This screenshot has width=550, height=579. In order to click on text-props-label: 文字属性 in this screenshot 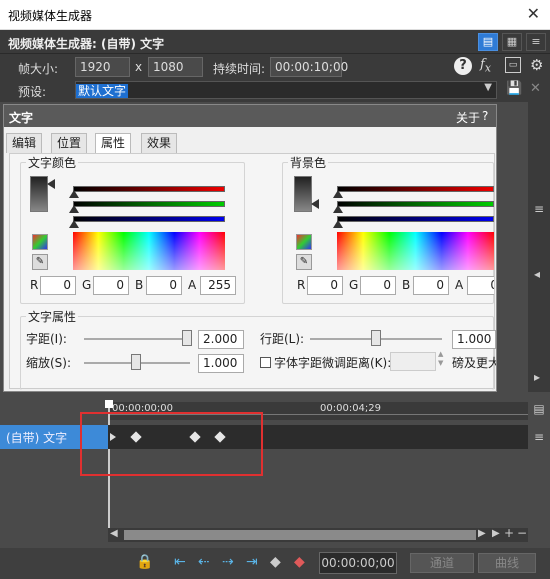, I will do `click(52, 316)`.